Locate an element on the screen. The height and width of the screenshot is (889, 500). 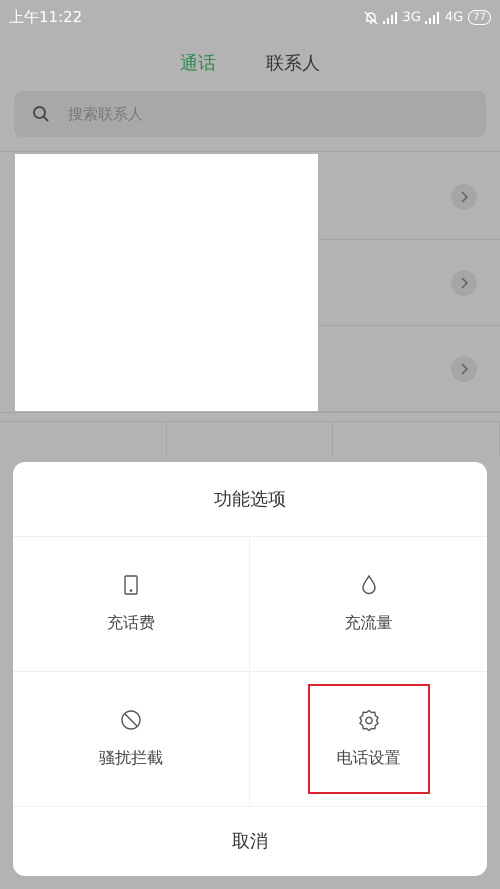
search-icon is located at coordinates (41, 114).